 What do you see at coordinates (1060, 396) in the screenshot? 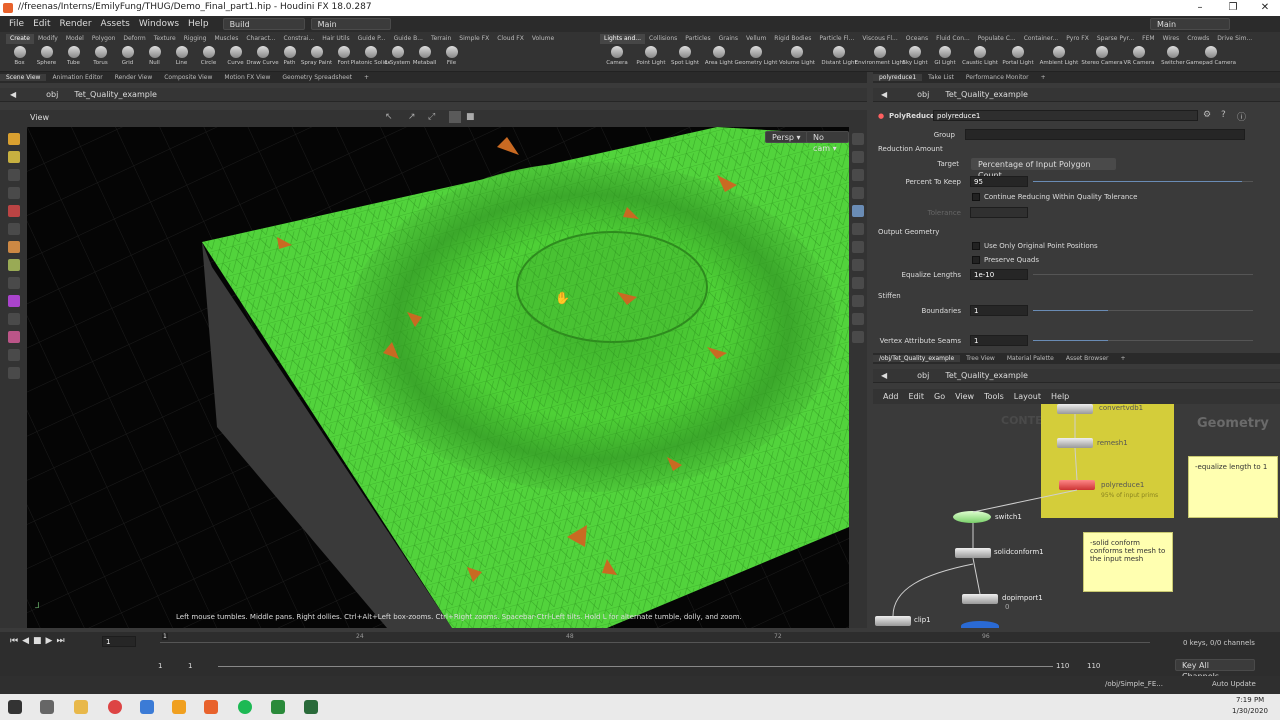
I see `net-menu-help: Help` at bounding box center [1060, 396].